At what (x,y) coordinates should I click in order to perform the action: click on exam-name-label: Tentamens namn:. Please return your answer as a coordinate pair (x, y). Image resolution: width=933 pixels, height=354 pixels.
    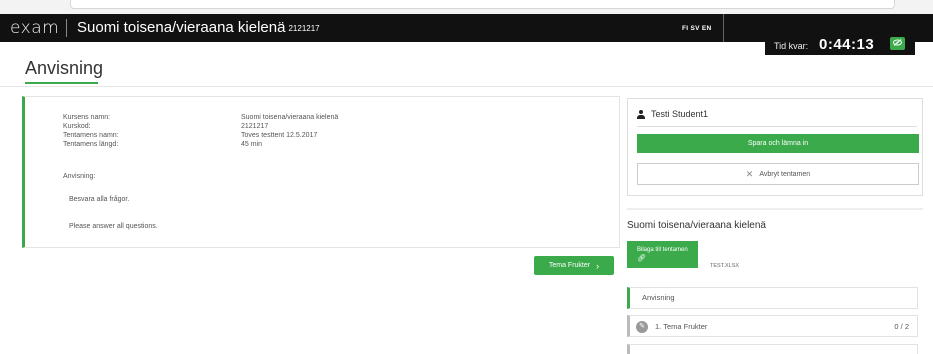
    Looking at the image, I should click on (91, 135).